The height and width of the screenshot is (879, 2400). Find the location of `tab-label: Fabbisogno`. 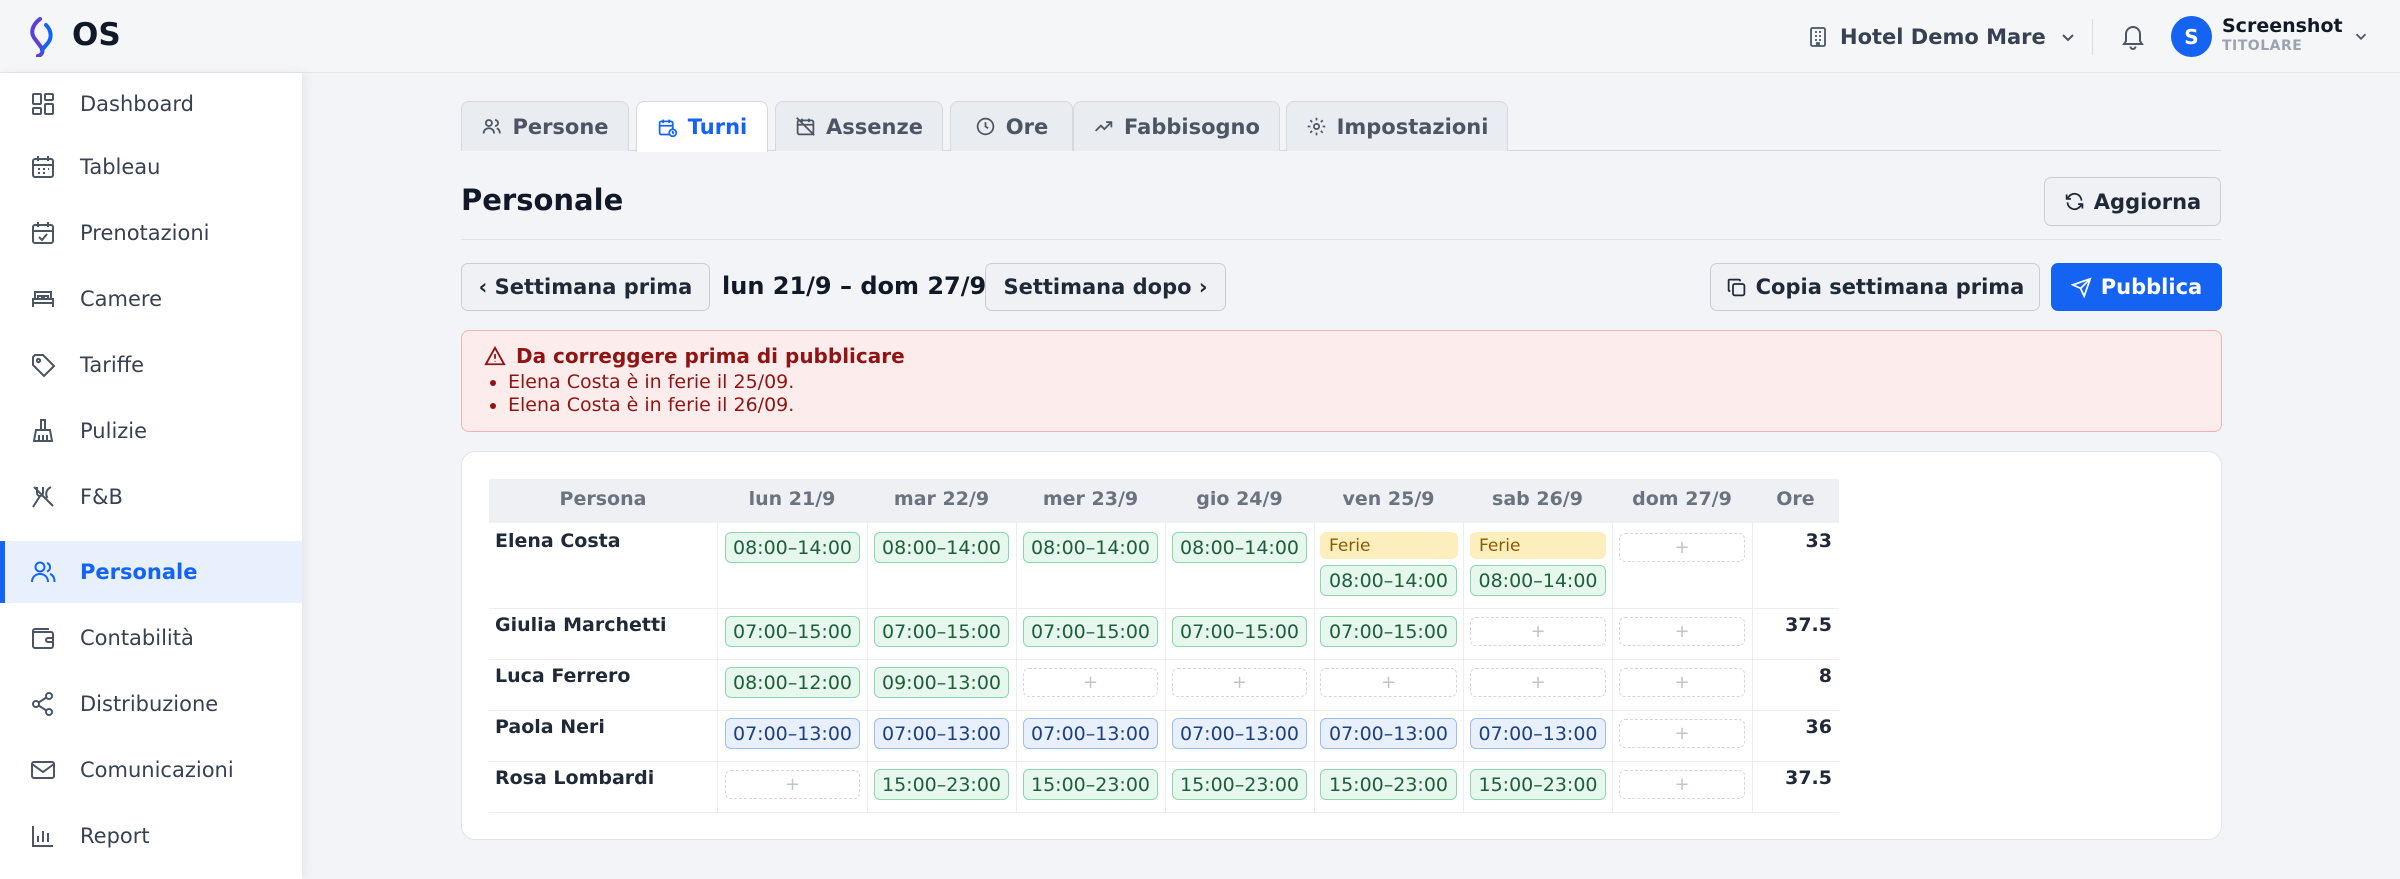

tab-label: Fabbisogno is located at coordinates (1192, 126).